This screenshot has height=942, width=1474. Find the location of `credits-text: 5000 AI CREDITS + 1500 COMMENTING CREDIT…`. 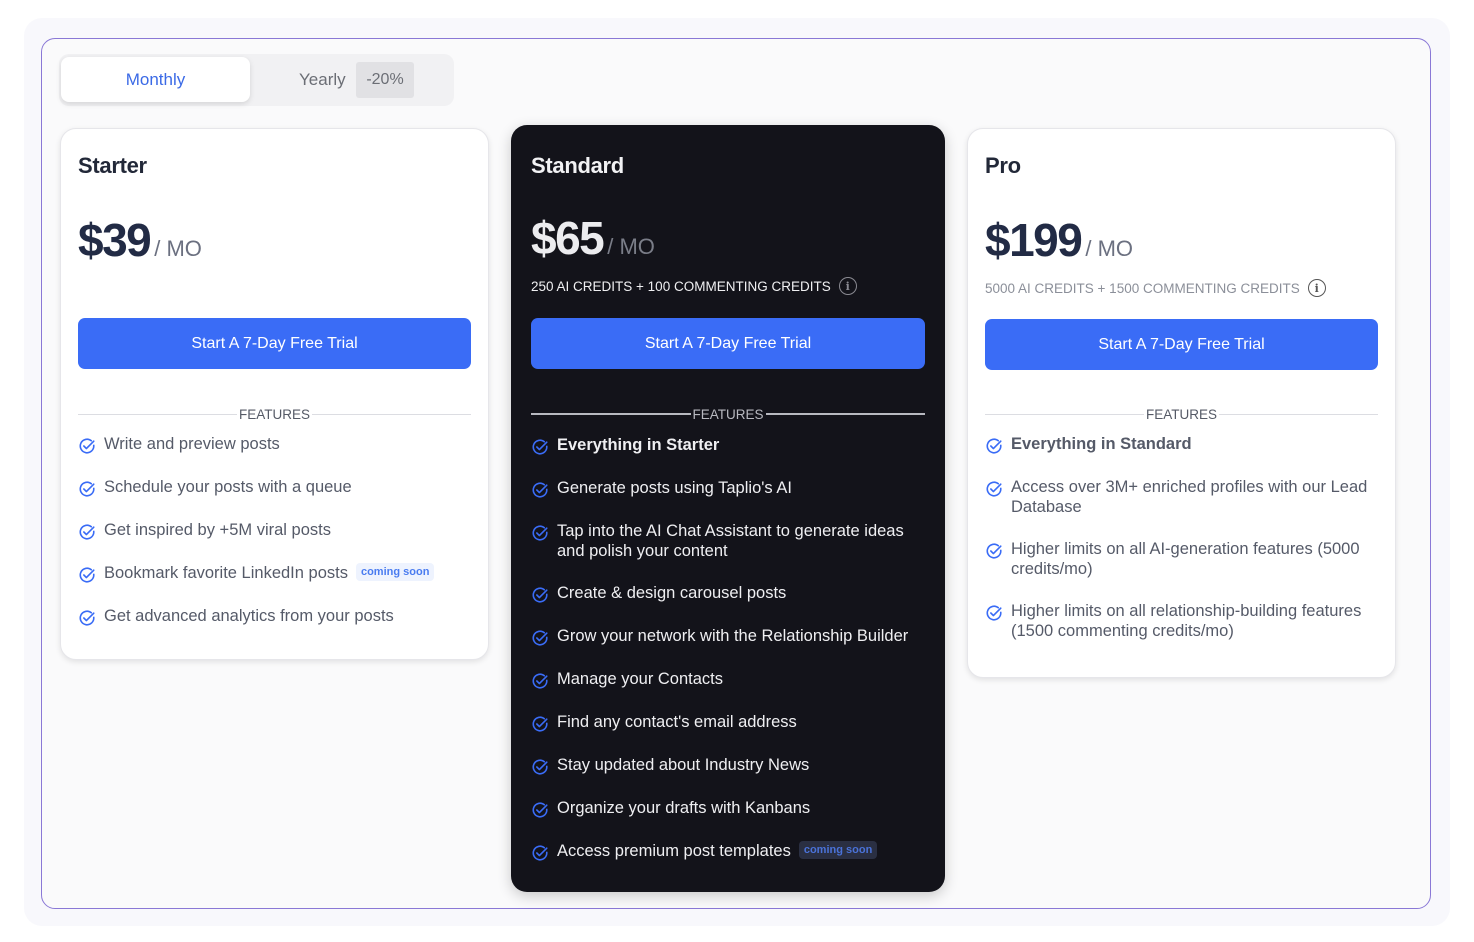

credits-text: 5000 AI CREDITS + 1500 COMMENTING CREDIT… is located at coordinates (1142, 288).